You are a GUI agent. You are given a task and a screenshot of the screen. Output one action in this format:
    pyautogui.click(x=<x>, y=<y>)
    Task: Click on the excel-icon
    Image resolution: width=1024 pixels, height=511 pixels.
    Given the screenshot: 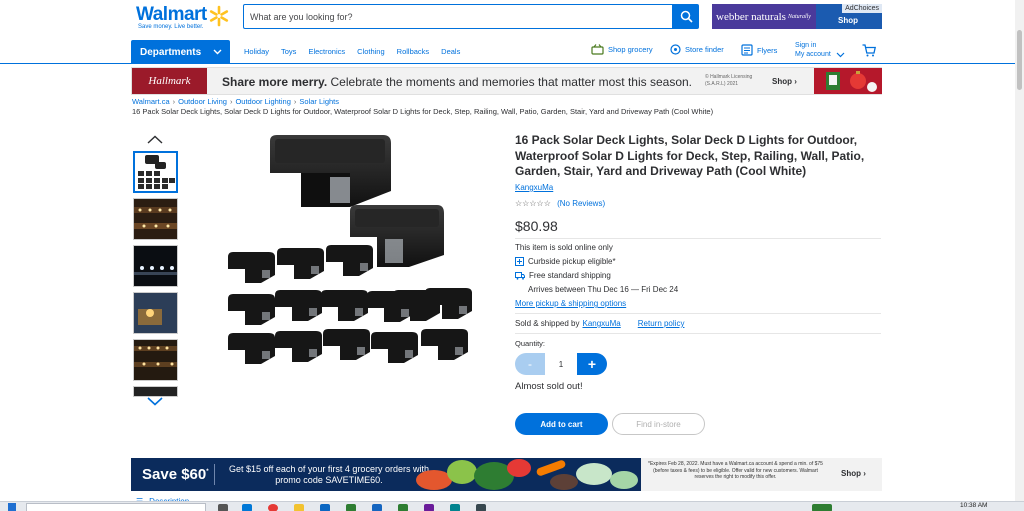 What is the action you would take?
    pyautogui.click(x=403, y=507)
    